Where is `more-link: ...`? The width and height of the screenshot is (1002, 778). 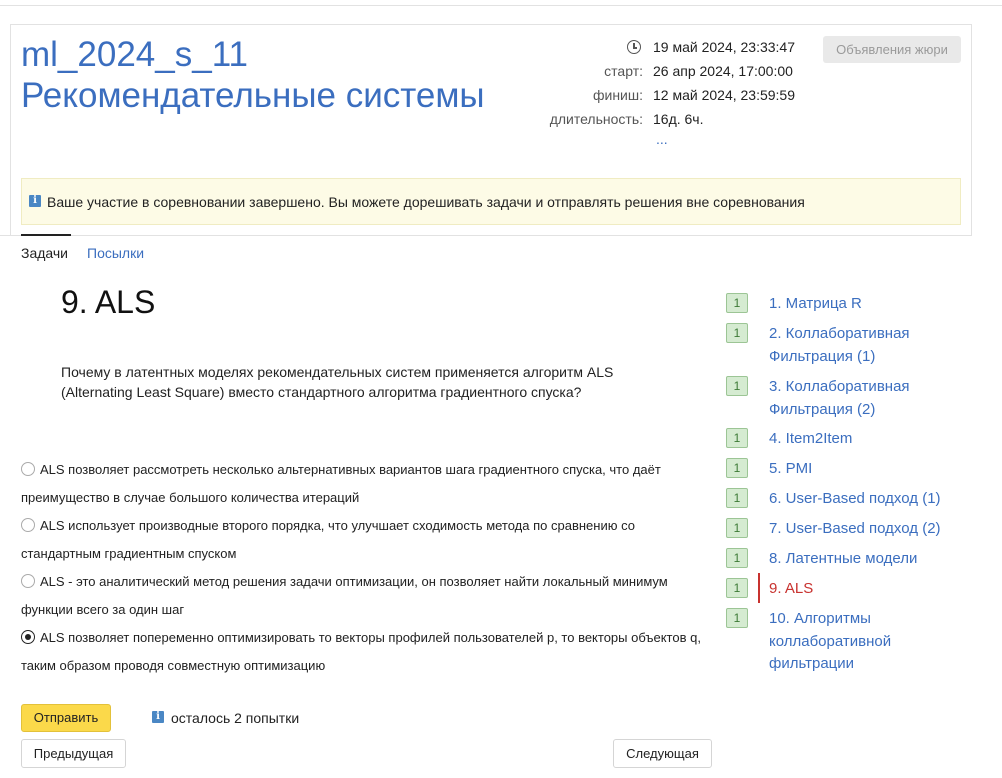
more-link: ... is located at coordinates (662, 139).